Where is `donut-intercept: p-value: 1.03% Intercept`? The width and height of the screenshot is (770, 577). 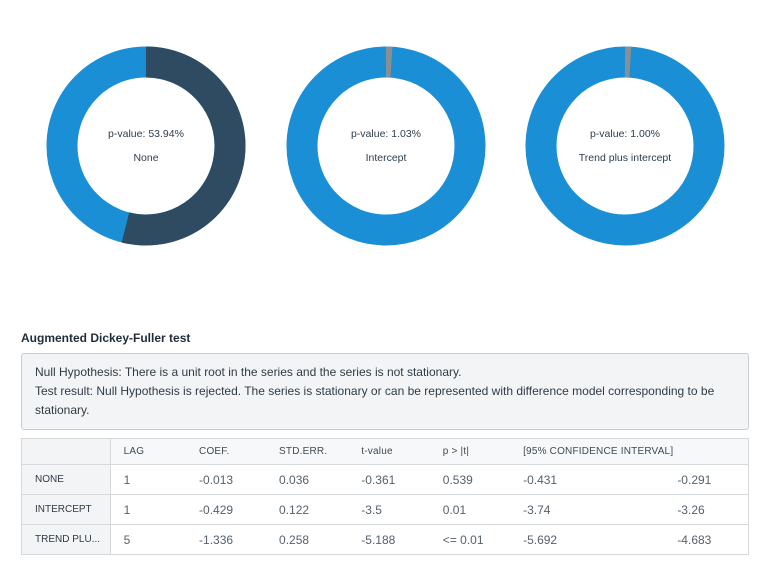
donut-intercept: p-value: 1.03% Intercept is located at coordinates (386, 146).